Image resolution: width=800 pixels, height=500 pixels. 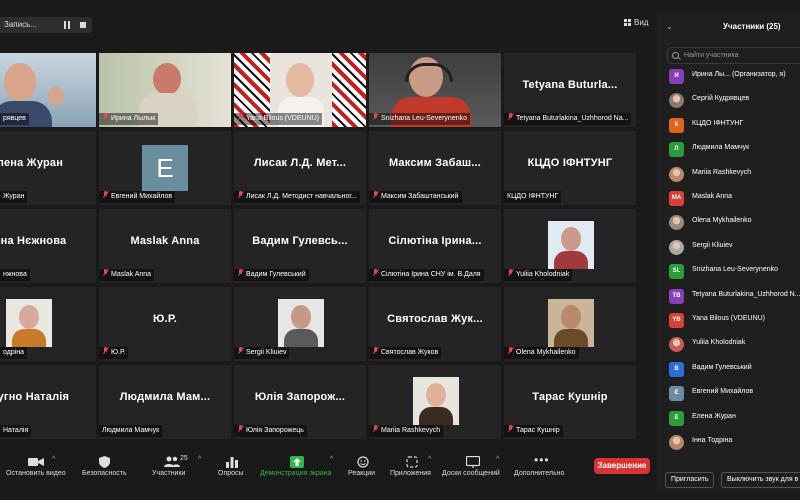 I want to click on video-tile: рявцев, so click(x=48, y=90).